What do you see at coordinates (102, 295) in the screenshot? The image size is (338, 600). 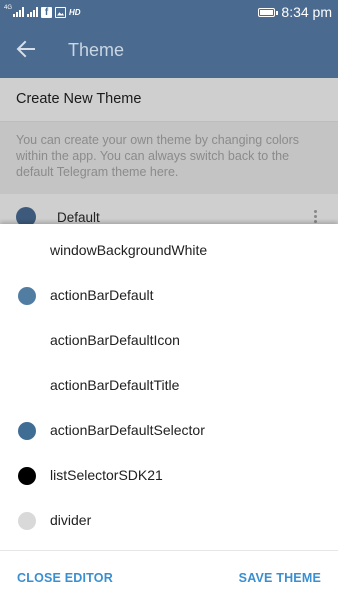 I see `color-key-label: actionBarDefault` at bounding box center [102, 295].